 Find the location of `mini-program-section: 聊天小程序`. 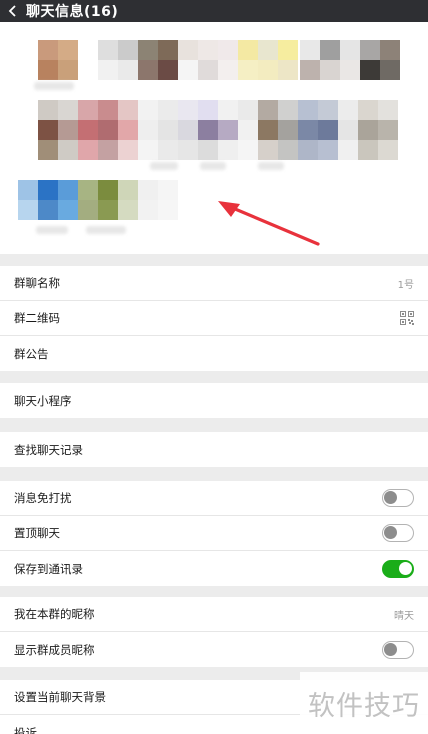

mini-program-section: 聊天小程序 is located at coordinates (214, 400).